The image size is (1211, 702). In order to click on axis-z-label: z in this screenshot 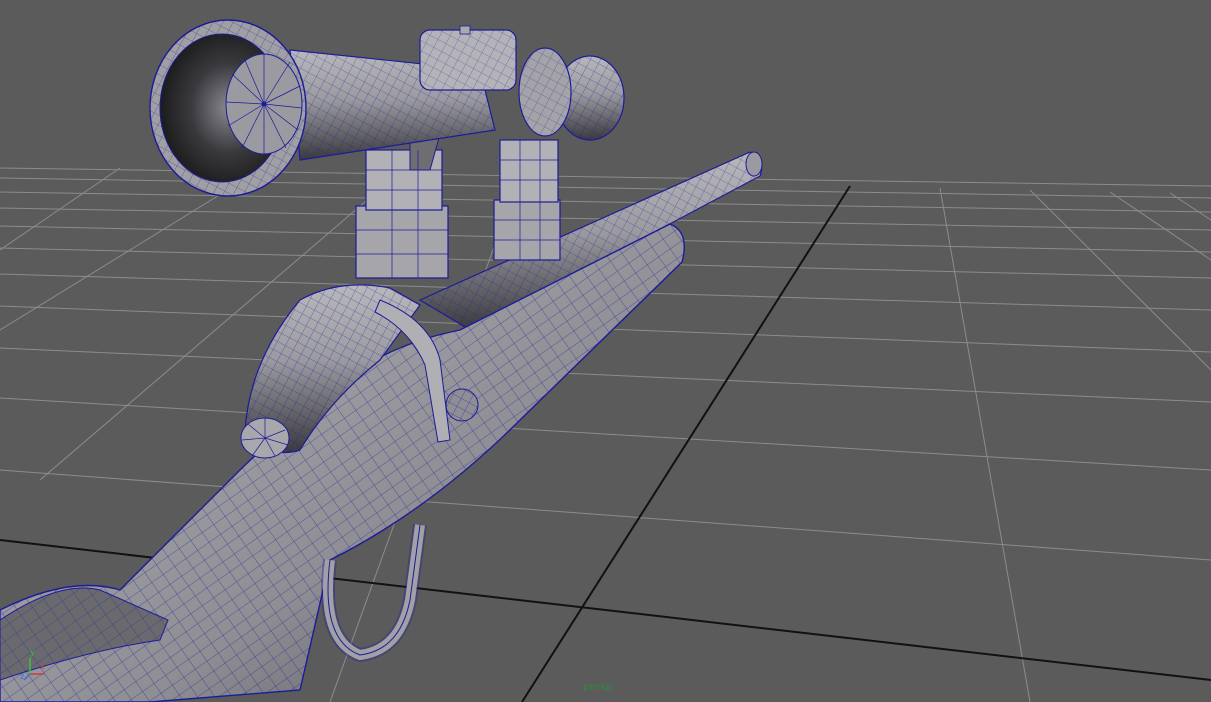, I will do `click(22, 676)`.